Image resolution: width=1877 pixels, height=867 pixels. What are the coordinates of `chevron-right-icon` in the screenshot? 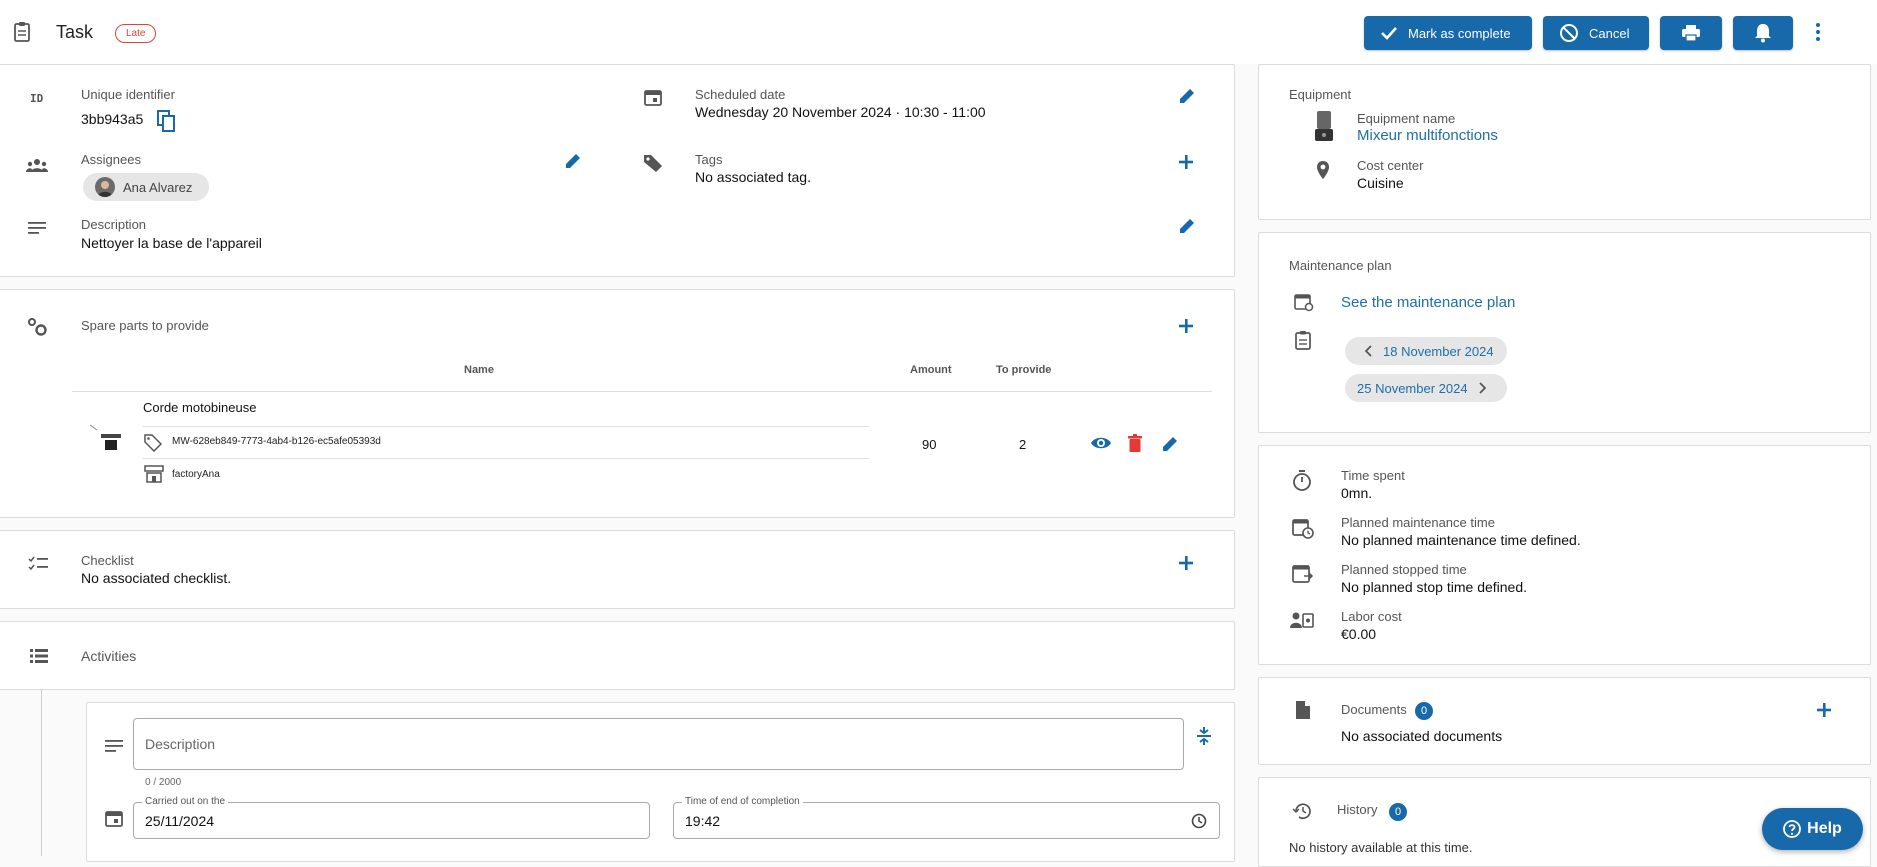 It's located at (1482, 388).